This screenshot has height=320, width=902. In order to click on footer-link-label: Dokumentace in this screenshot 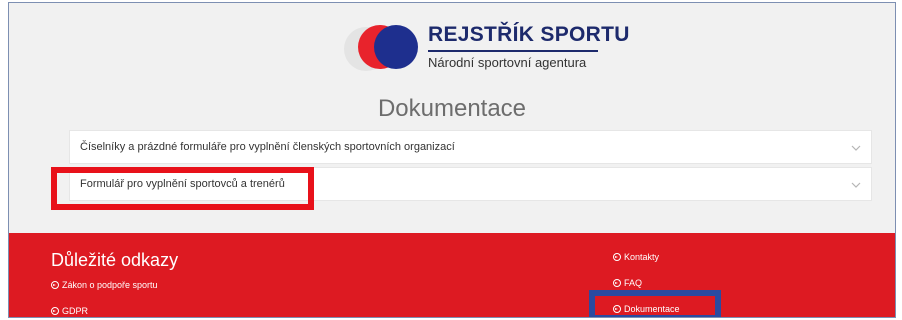, I will do `click(652, 309)`.